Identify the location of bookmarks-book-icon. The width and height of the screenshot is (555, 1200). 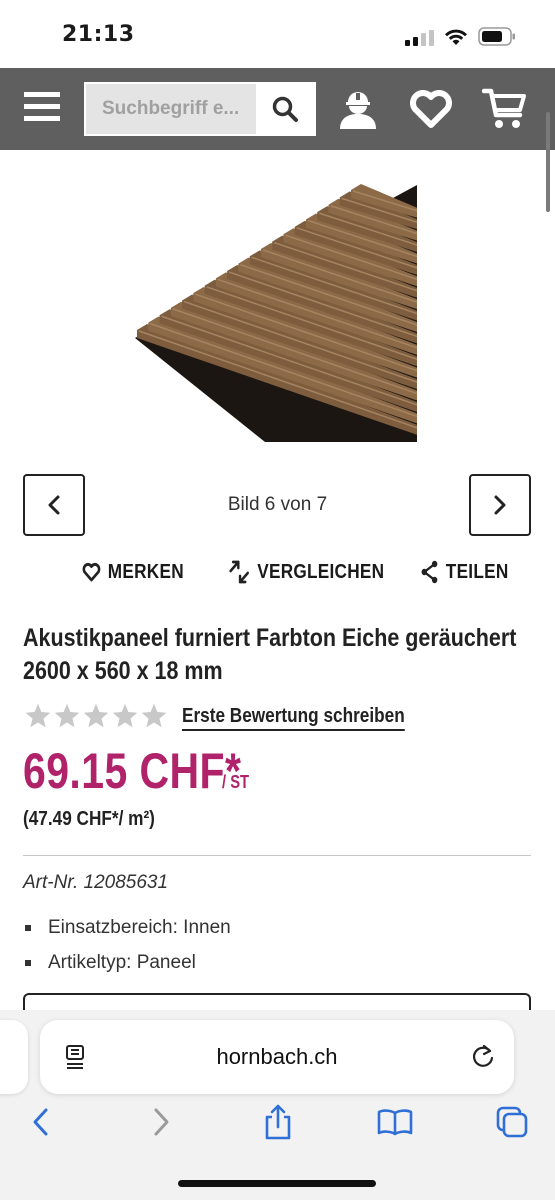
(395, 1122).